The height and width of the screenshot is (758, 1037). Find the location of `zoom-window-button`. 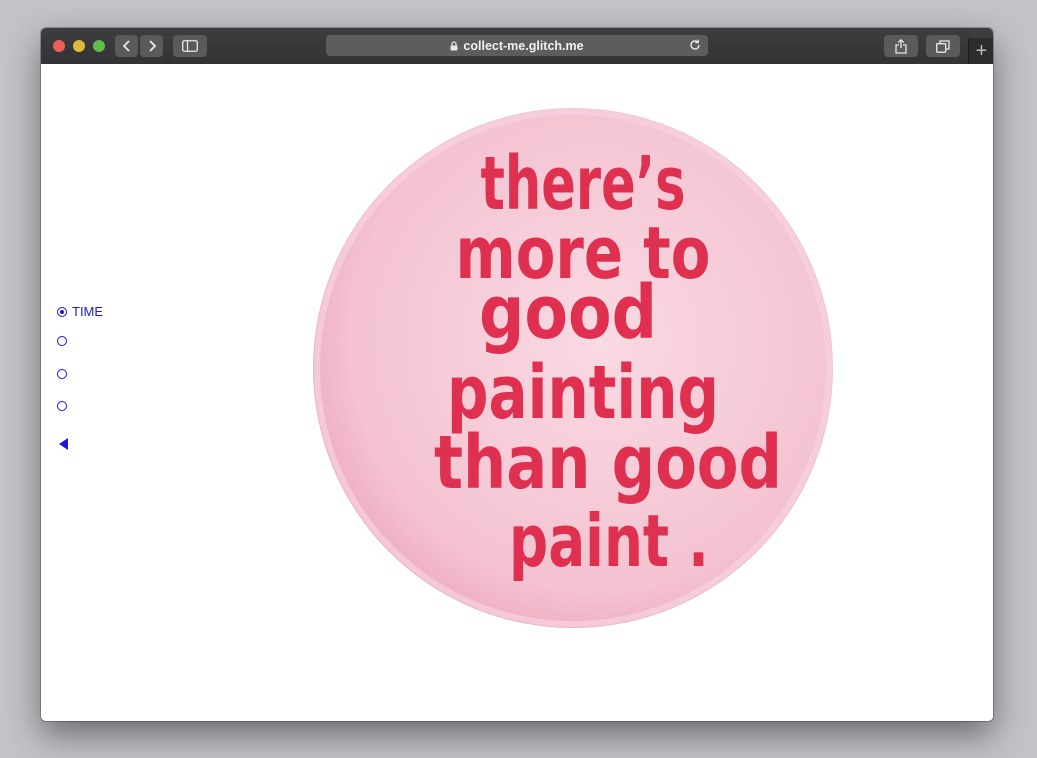

zoom-window-button is located at coordinates (99, 46).